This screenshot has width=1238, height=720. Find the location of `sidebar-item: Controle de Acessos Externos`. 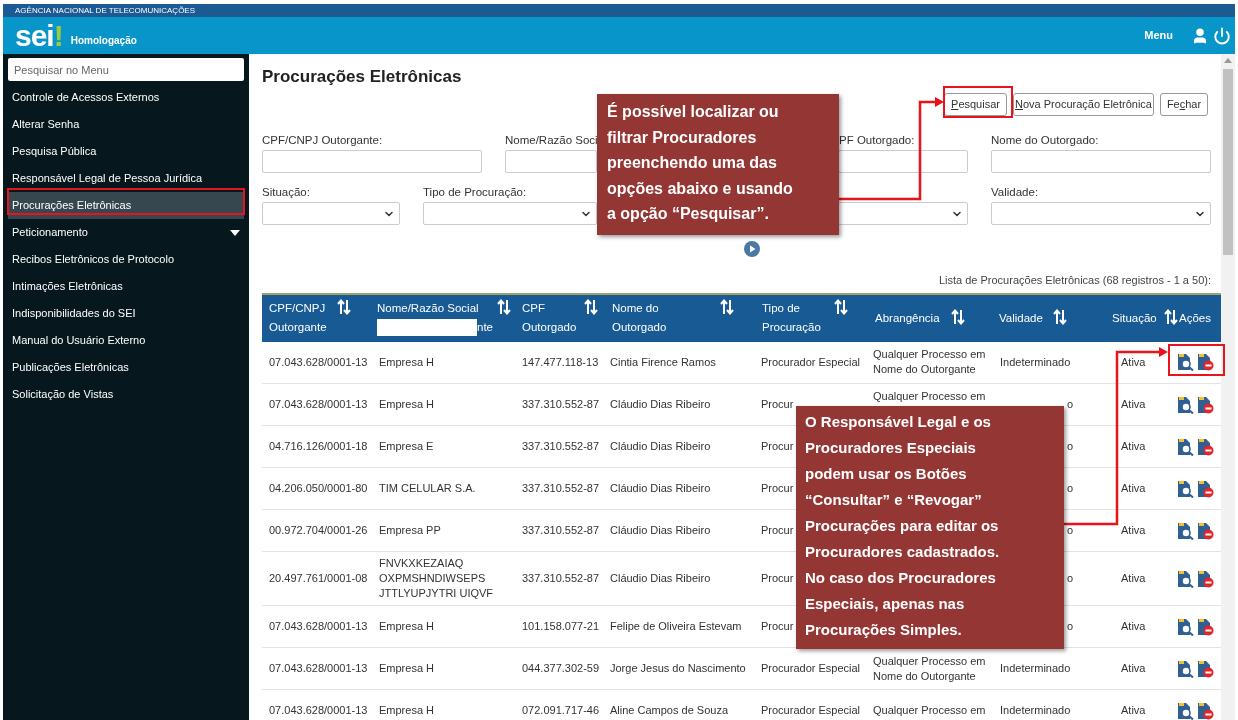

sidebar-item: Controle de Acessos Externos is located at coordinates (126, 97).